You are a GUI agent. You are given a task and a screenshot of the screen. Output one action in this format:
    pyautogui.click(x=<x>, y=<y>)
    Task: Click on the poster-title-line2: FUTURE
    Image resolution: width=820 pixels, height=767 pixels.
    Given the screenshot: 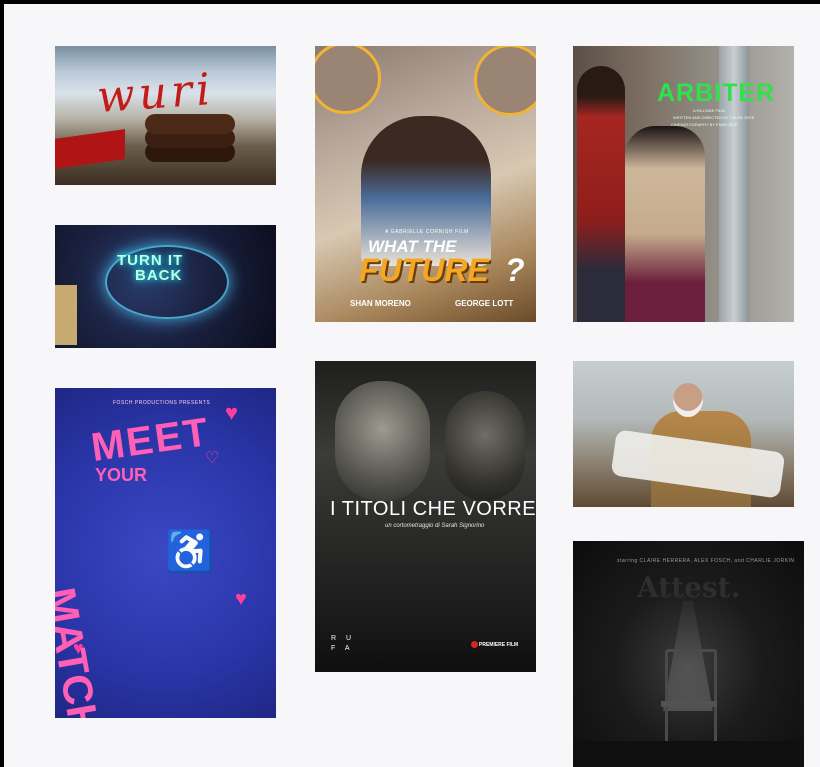 What is the action you would take?
    pyautogui.click(x=424, y=270)
    